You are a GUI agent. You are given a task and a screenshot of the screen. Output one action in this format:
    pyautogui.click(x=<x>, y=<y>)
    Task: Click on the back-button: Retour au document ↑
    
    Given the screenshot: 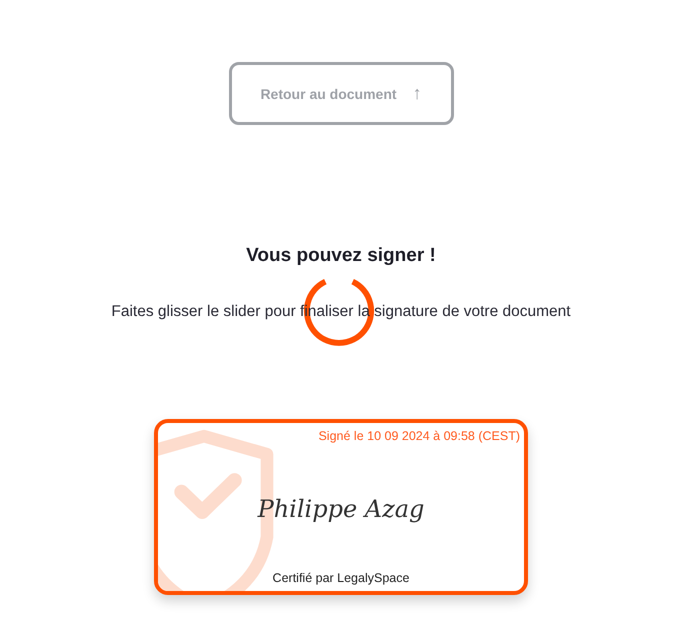 What is the action you would take?
    pyautogui.click(x=341, y=93)
    